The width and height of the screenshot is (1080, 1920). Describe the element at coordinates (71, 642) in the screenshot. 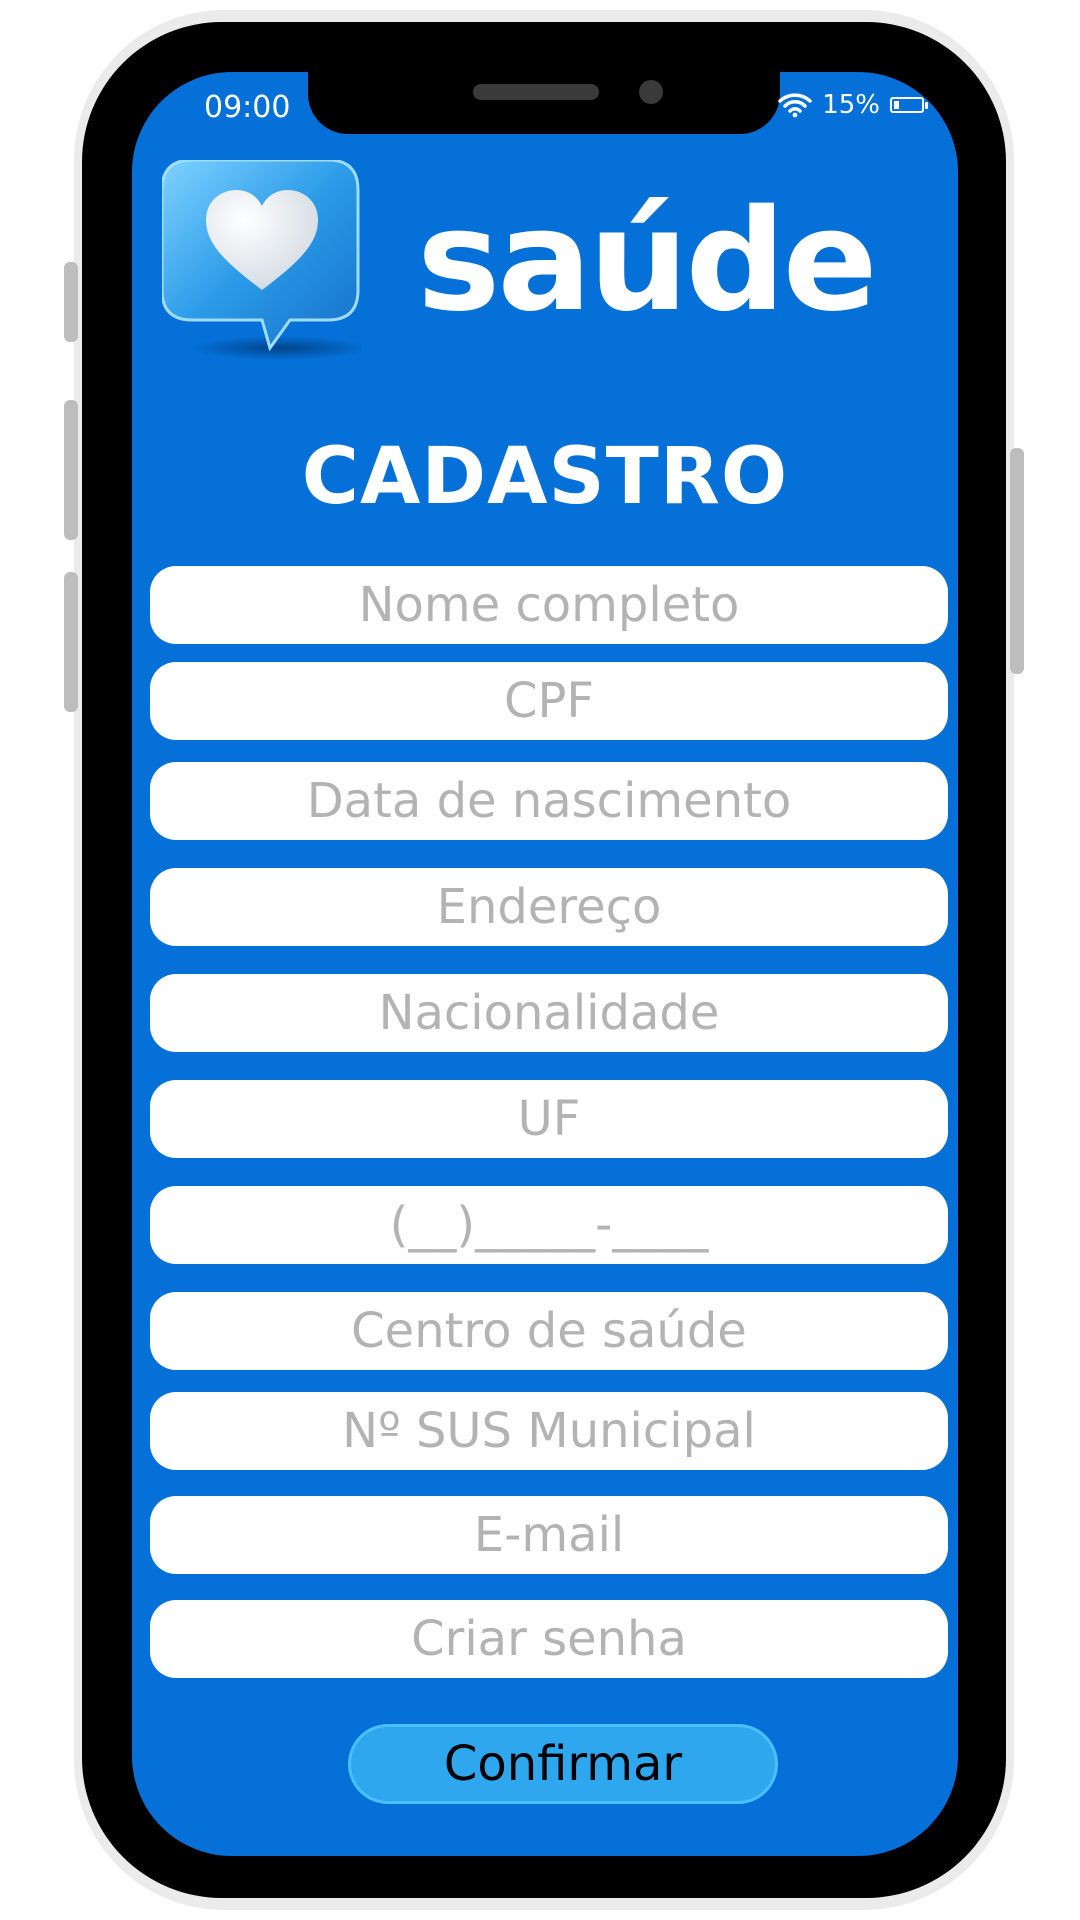

I see `phone-volume-down-button` at that location.